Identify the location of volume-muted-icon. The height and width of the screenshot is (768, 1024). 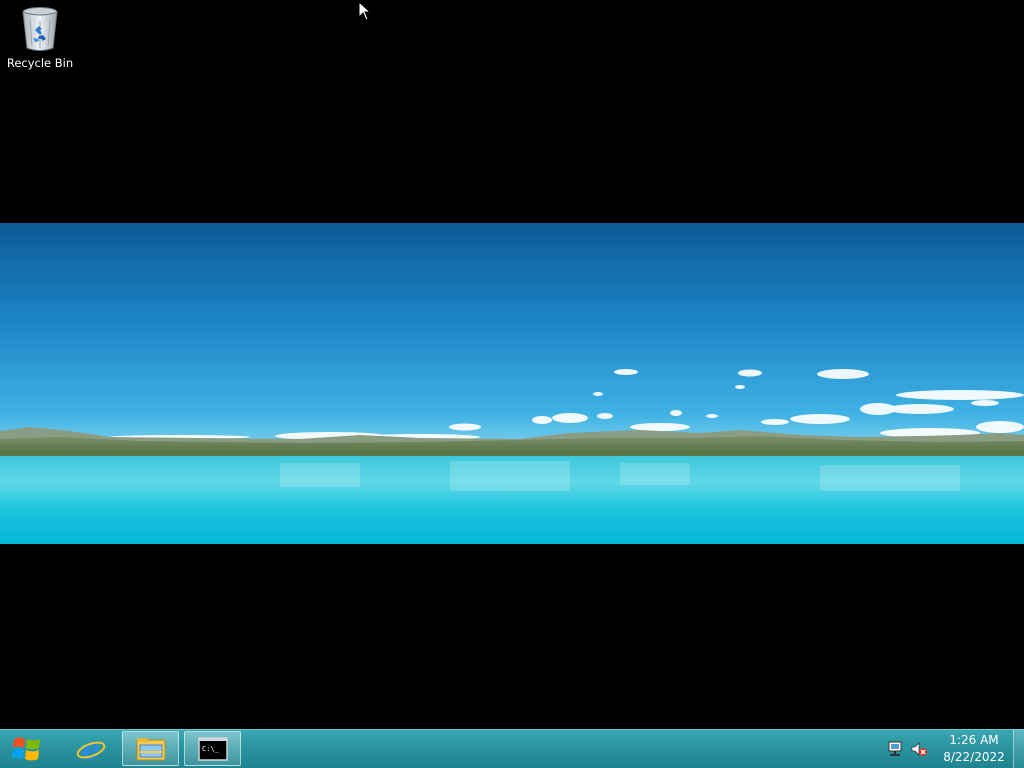
(919, 749).